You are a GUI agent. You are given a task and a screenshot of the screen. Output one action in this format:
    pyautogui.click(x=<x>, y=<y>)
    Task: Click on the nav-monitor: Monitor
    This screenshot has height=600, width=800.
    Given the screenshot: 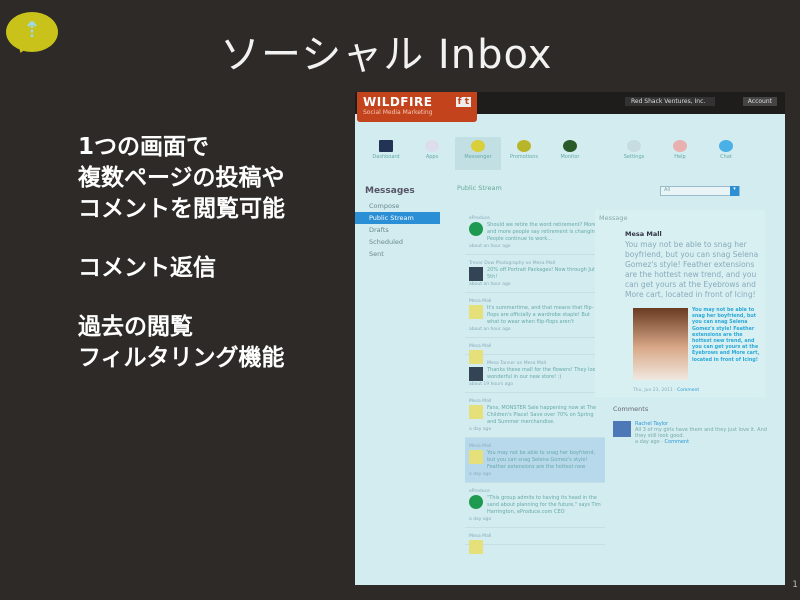 What is the action you would take?
    pyautogui.click(x=570, y=153)
    